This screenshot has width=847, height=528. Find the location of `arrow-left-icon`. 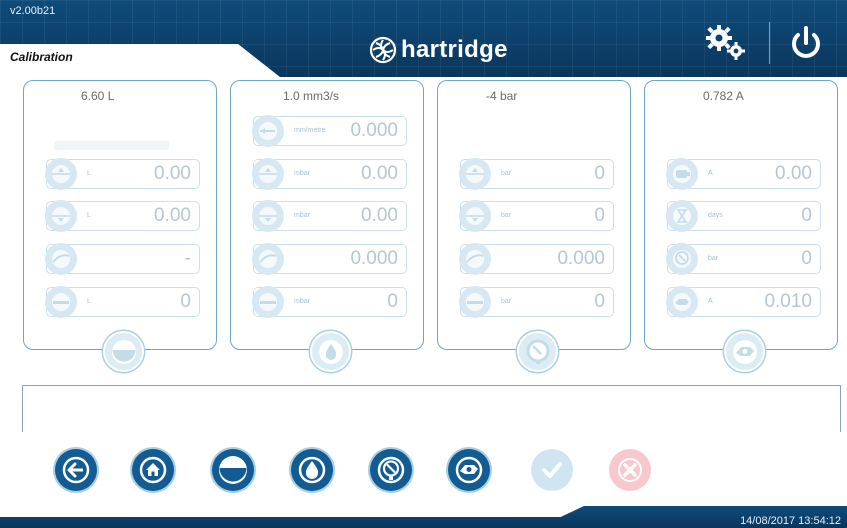

arrow-left-icon is located at coordinates (76, 470).